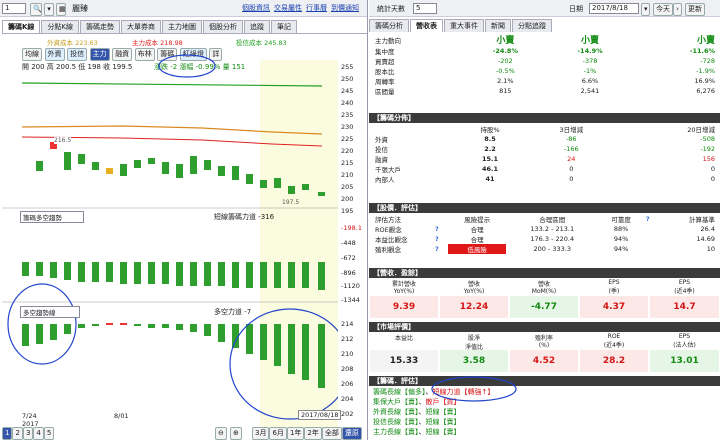 The height and width of the screenshot is (440, 720). I want to click on link-stock-info: 個股資訊, so click(256, 8).